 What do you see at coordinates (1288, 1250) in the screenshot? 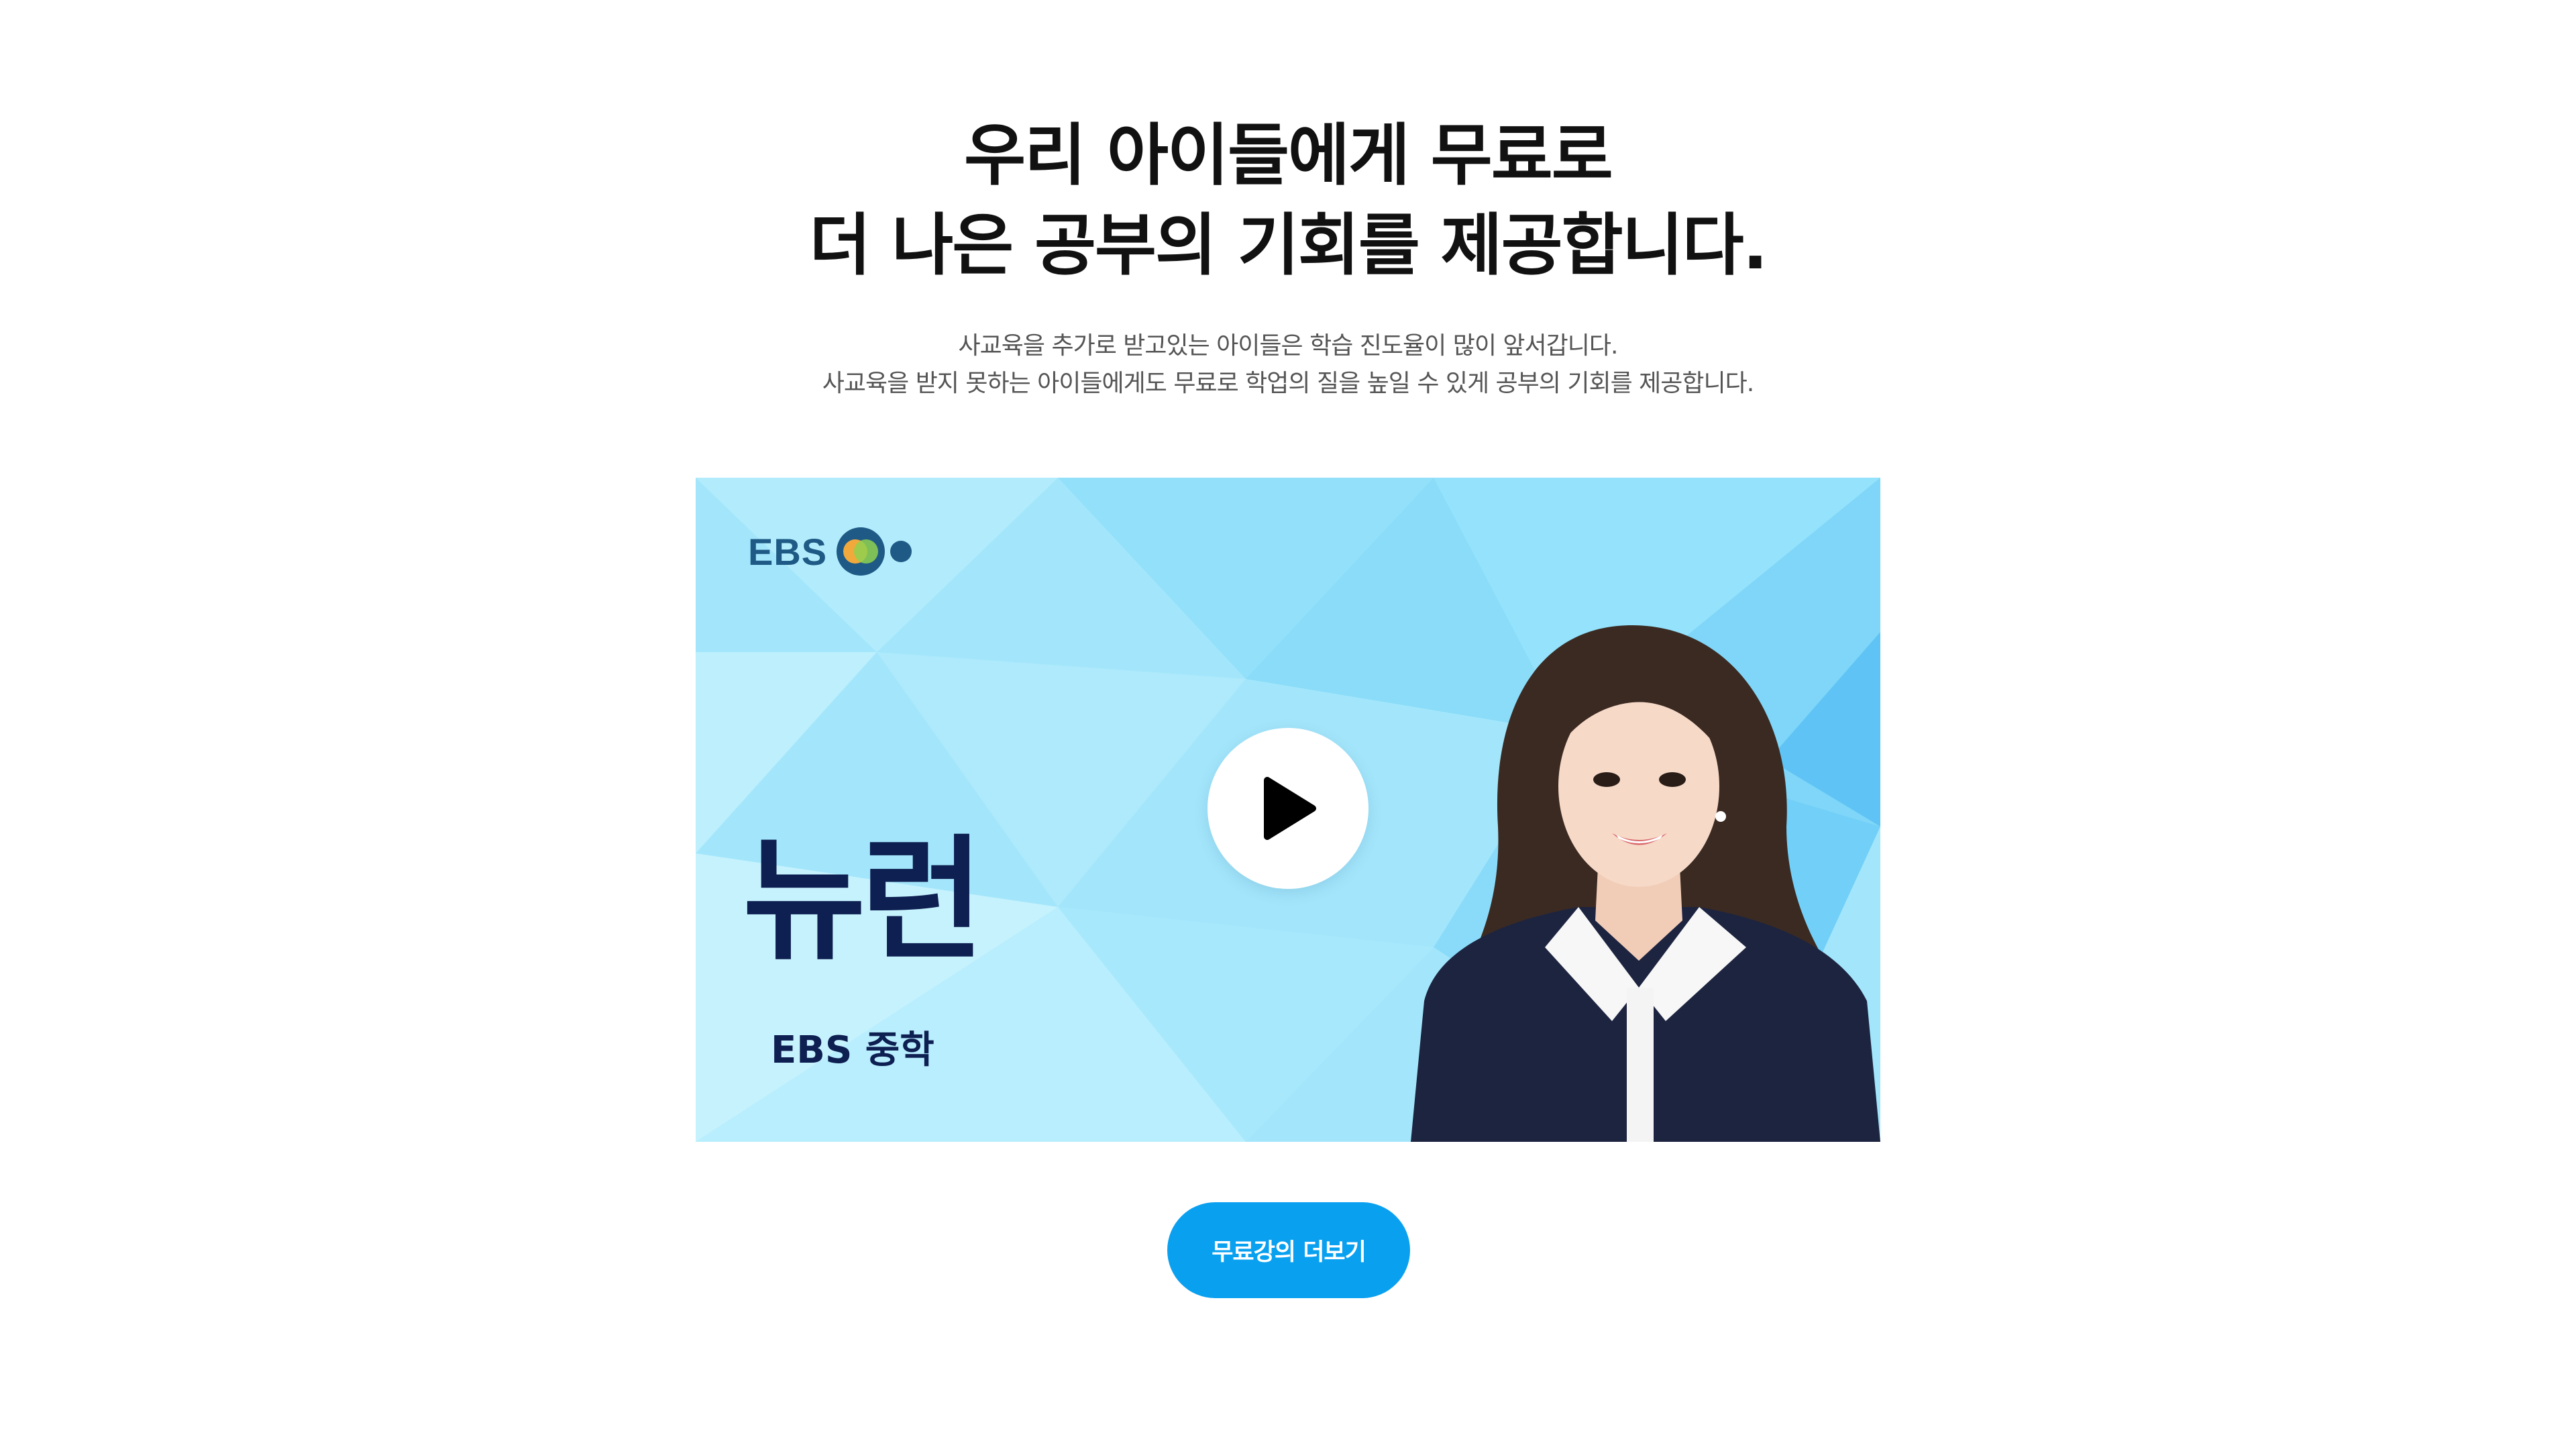
I see `more-free-lectures-button: 무료강의 더보기` at bounding box center [1288, 1250].